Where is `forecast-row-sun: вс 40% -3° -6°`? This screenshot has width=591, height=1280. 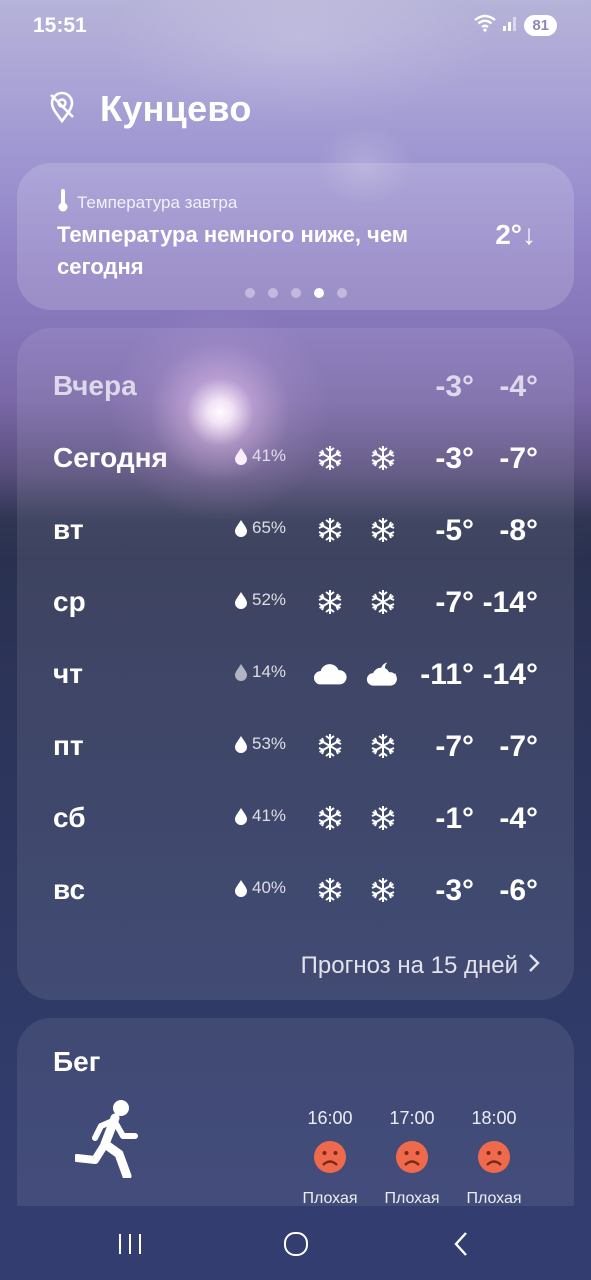 forecast-row-sun: вс 40% -3° -6° is located at coordinates (295, 892).